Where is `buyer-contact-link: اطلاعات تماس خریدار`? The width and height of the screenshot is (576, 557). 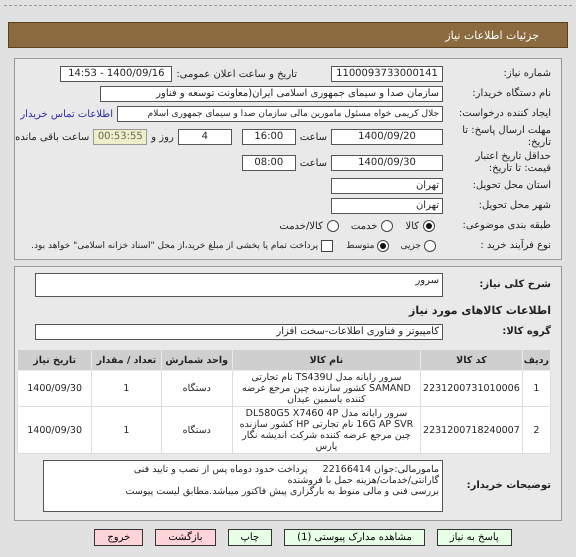
buyer-contact-link: اطلاعات تماس خریدار is located at coordinates (66, 114).